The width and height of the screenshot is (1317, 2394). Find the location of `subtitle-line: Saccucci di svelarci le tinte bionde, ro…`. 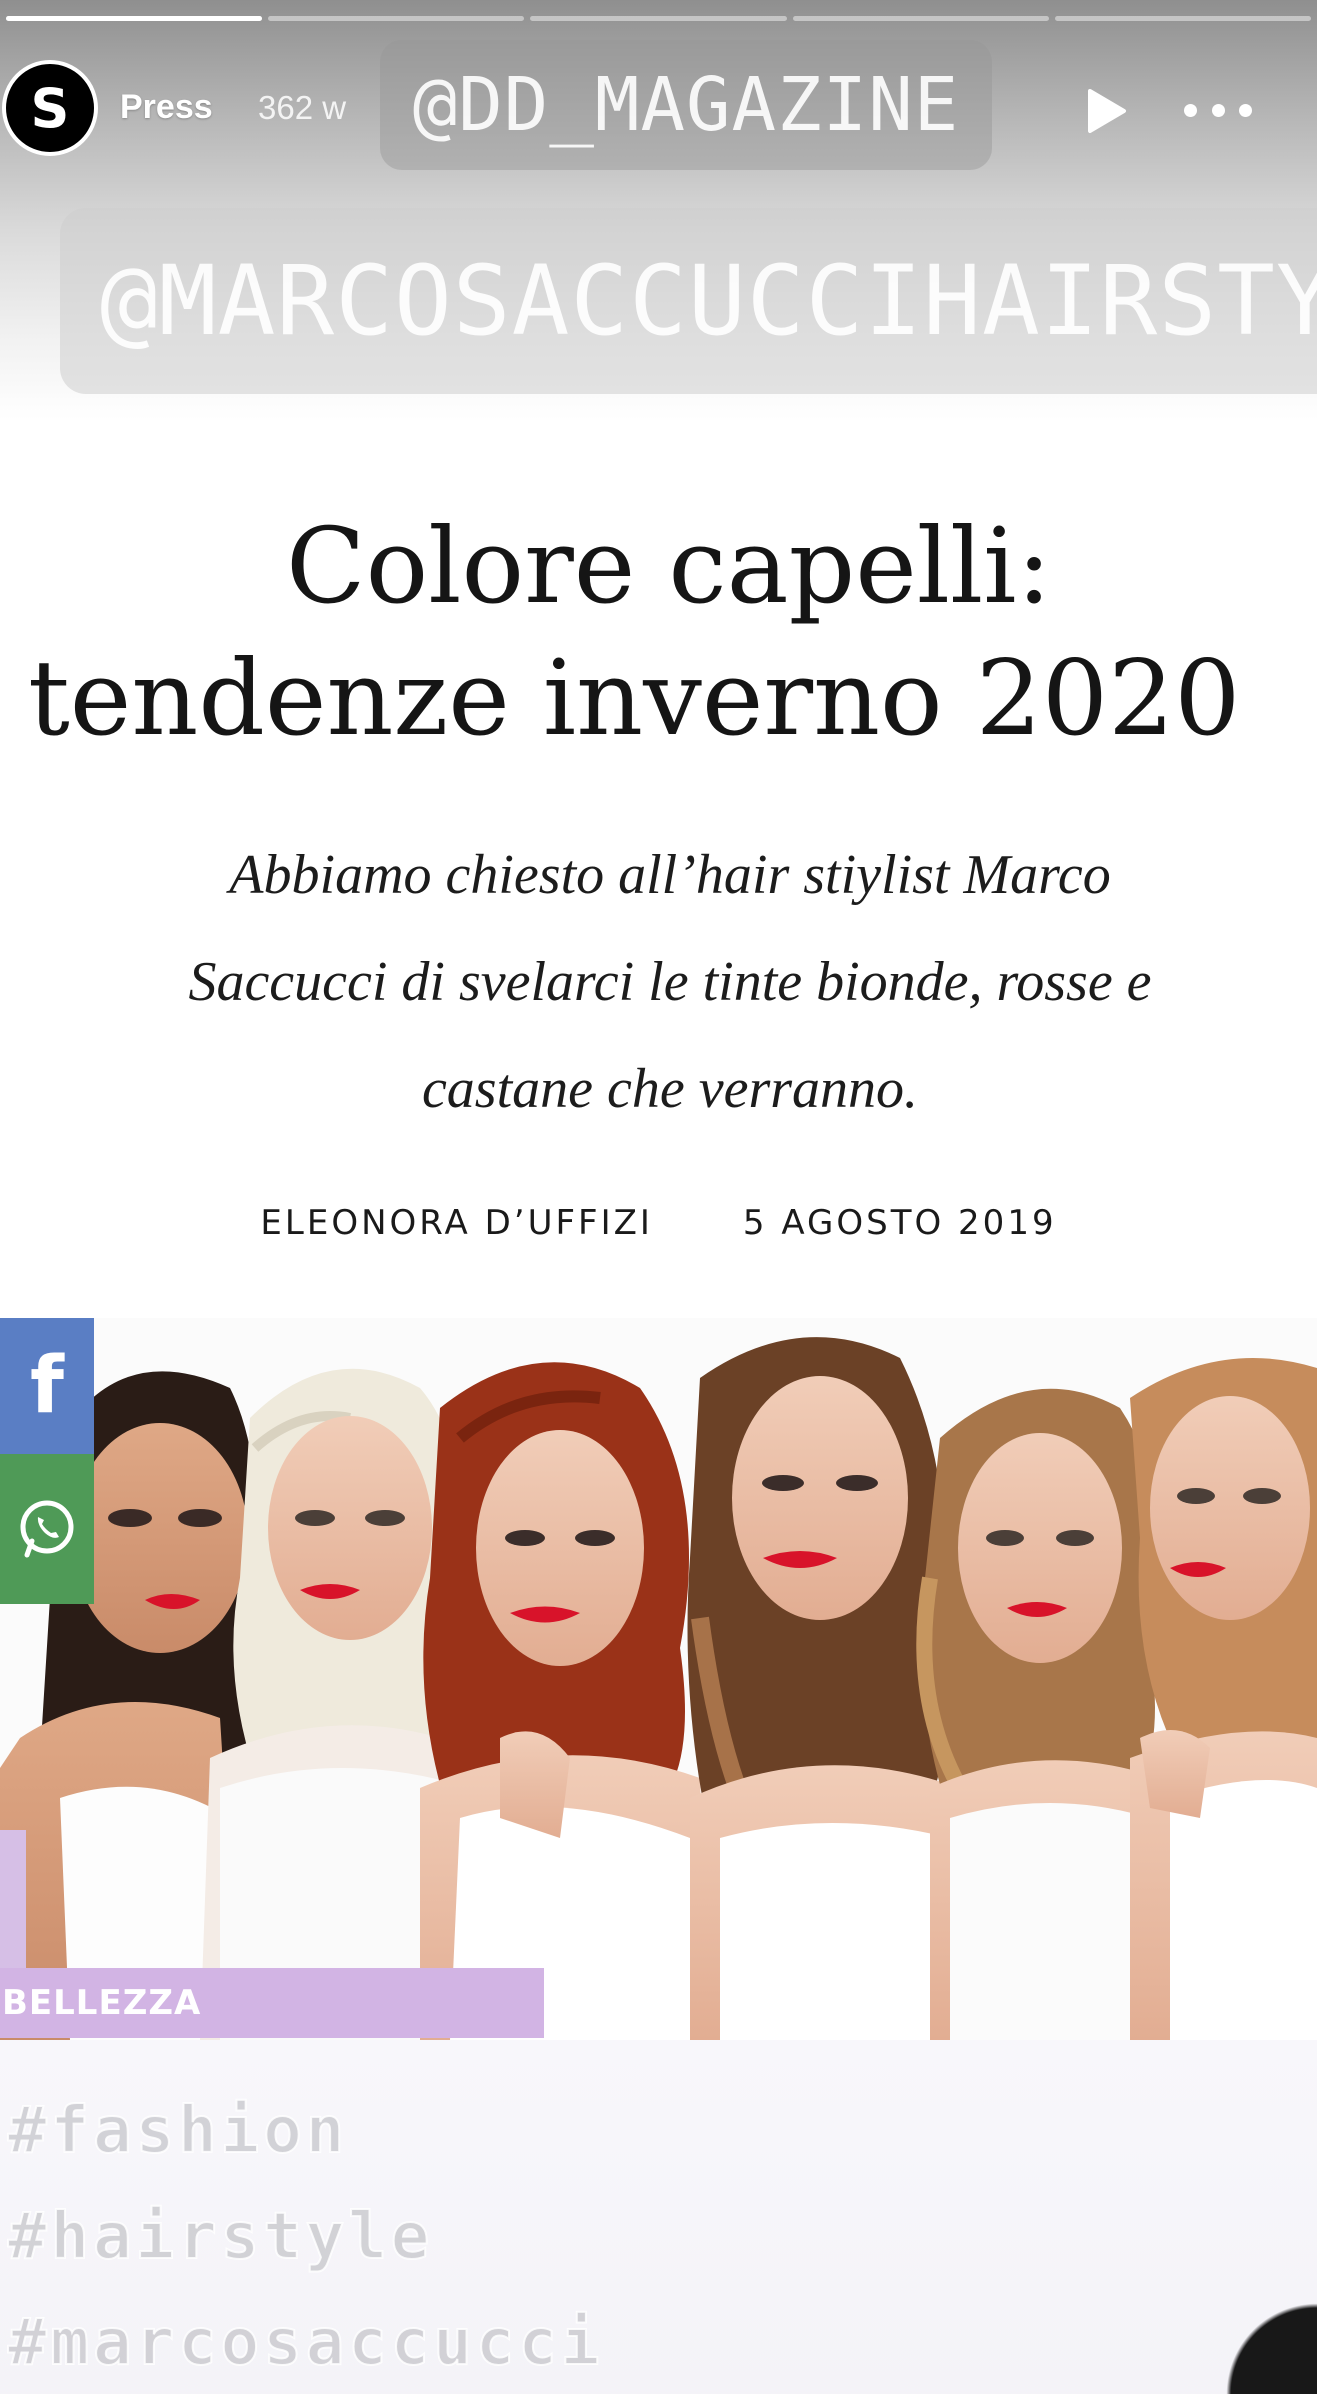

subtitle-line: Saccucci di svelarci le tinte bionde, ro… is located at coordinates (670, 982).